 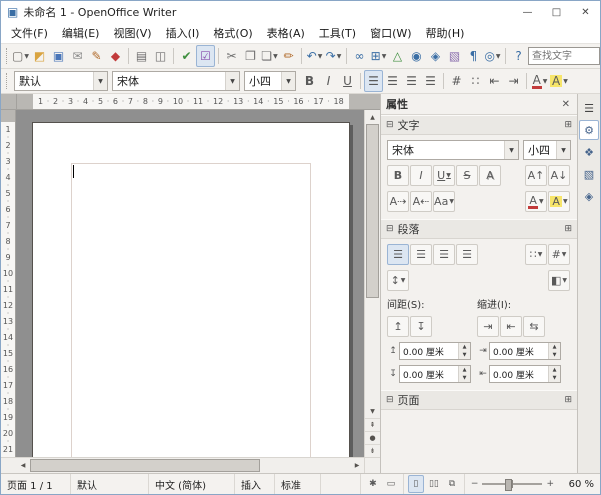 I want to click on maximize-button: □, so click(x=556, y=12).